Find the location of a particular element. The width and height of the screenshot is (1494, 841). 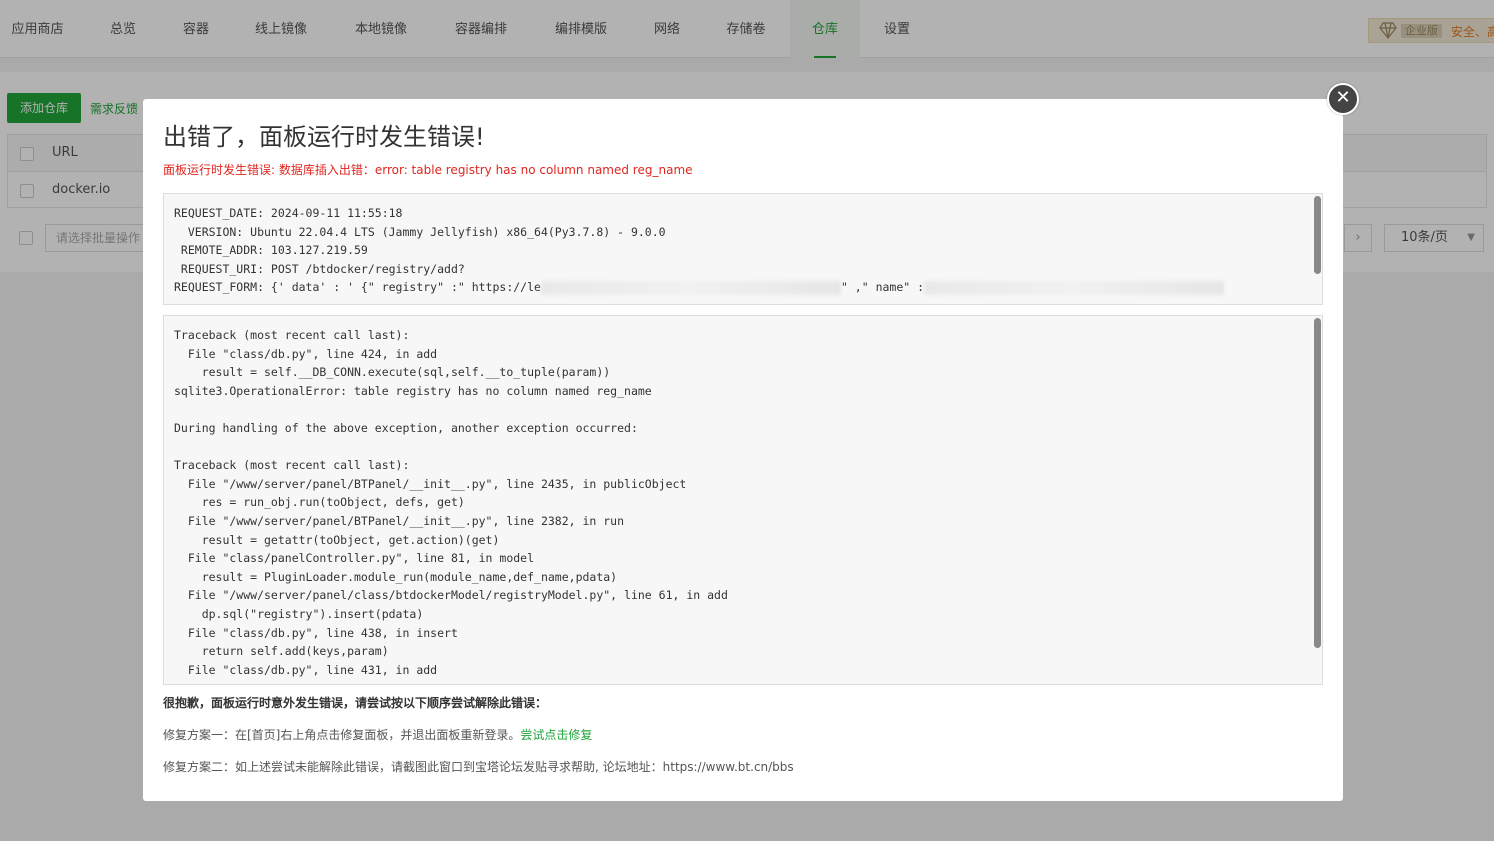

close-icon: ✕ is located at coordinates (1343, 99).